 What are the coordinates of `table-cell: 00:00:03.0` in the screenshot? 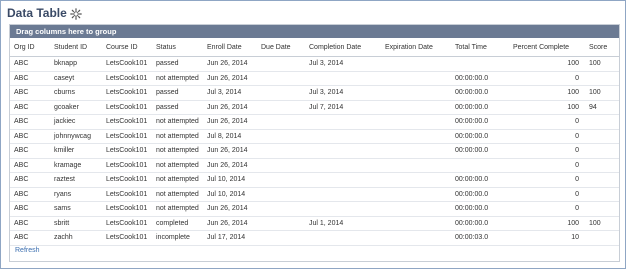 It's located at (480, 238).